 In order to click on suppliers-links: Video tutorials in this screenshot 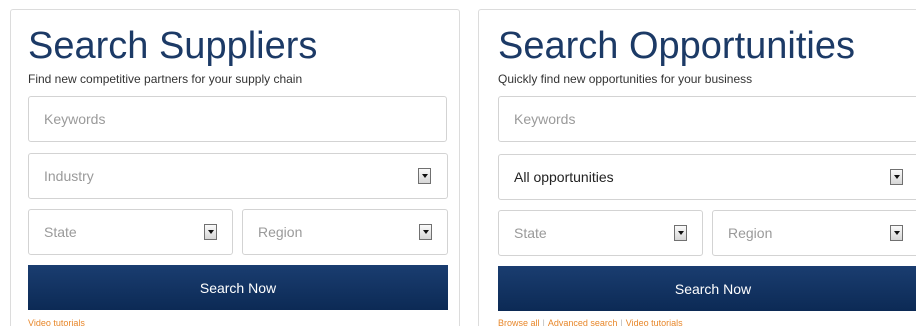, I will do `click(56, 322)`.